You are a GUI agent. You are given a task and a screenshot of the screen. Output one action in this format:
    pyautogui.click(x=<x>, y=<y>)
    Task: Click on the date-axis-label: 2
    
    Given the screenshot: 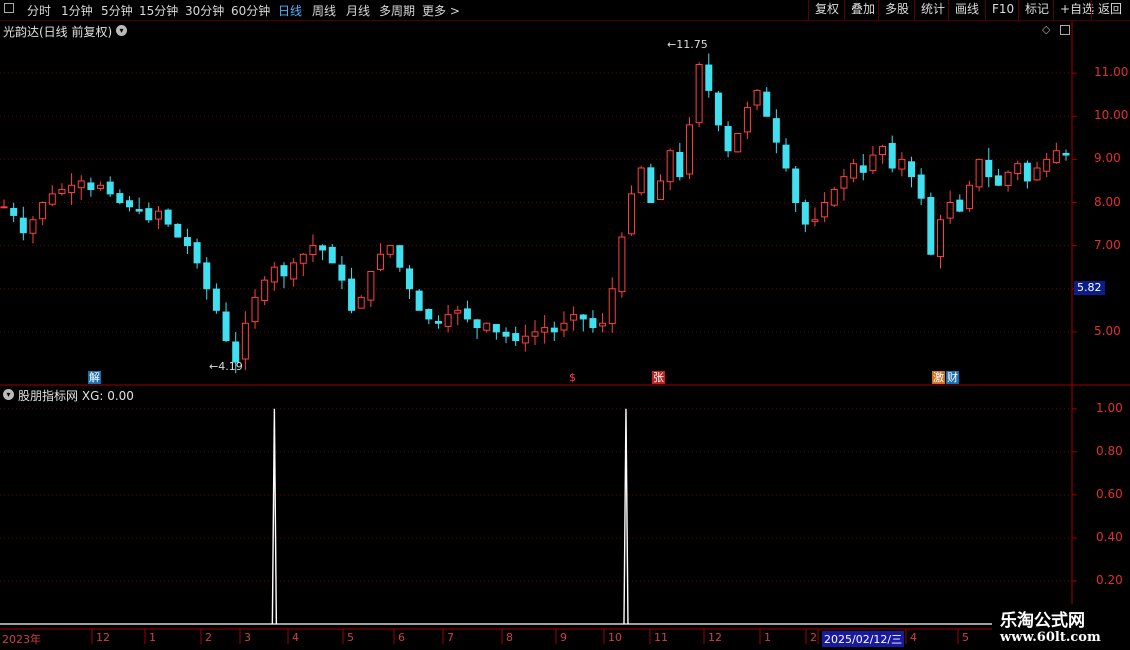 What is the action you would take?
    pyautogui.click(x=208, y=637)
    